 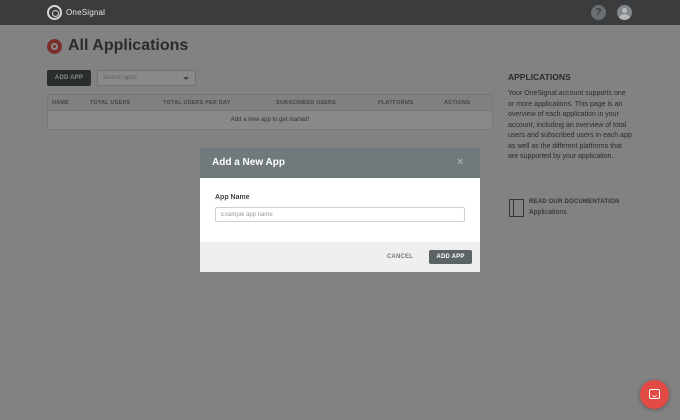 I want to click on modal-title: Add a New App, so click(x=248, y=162).